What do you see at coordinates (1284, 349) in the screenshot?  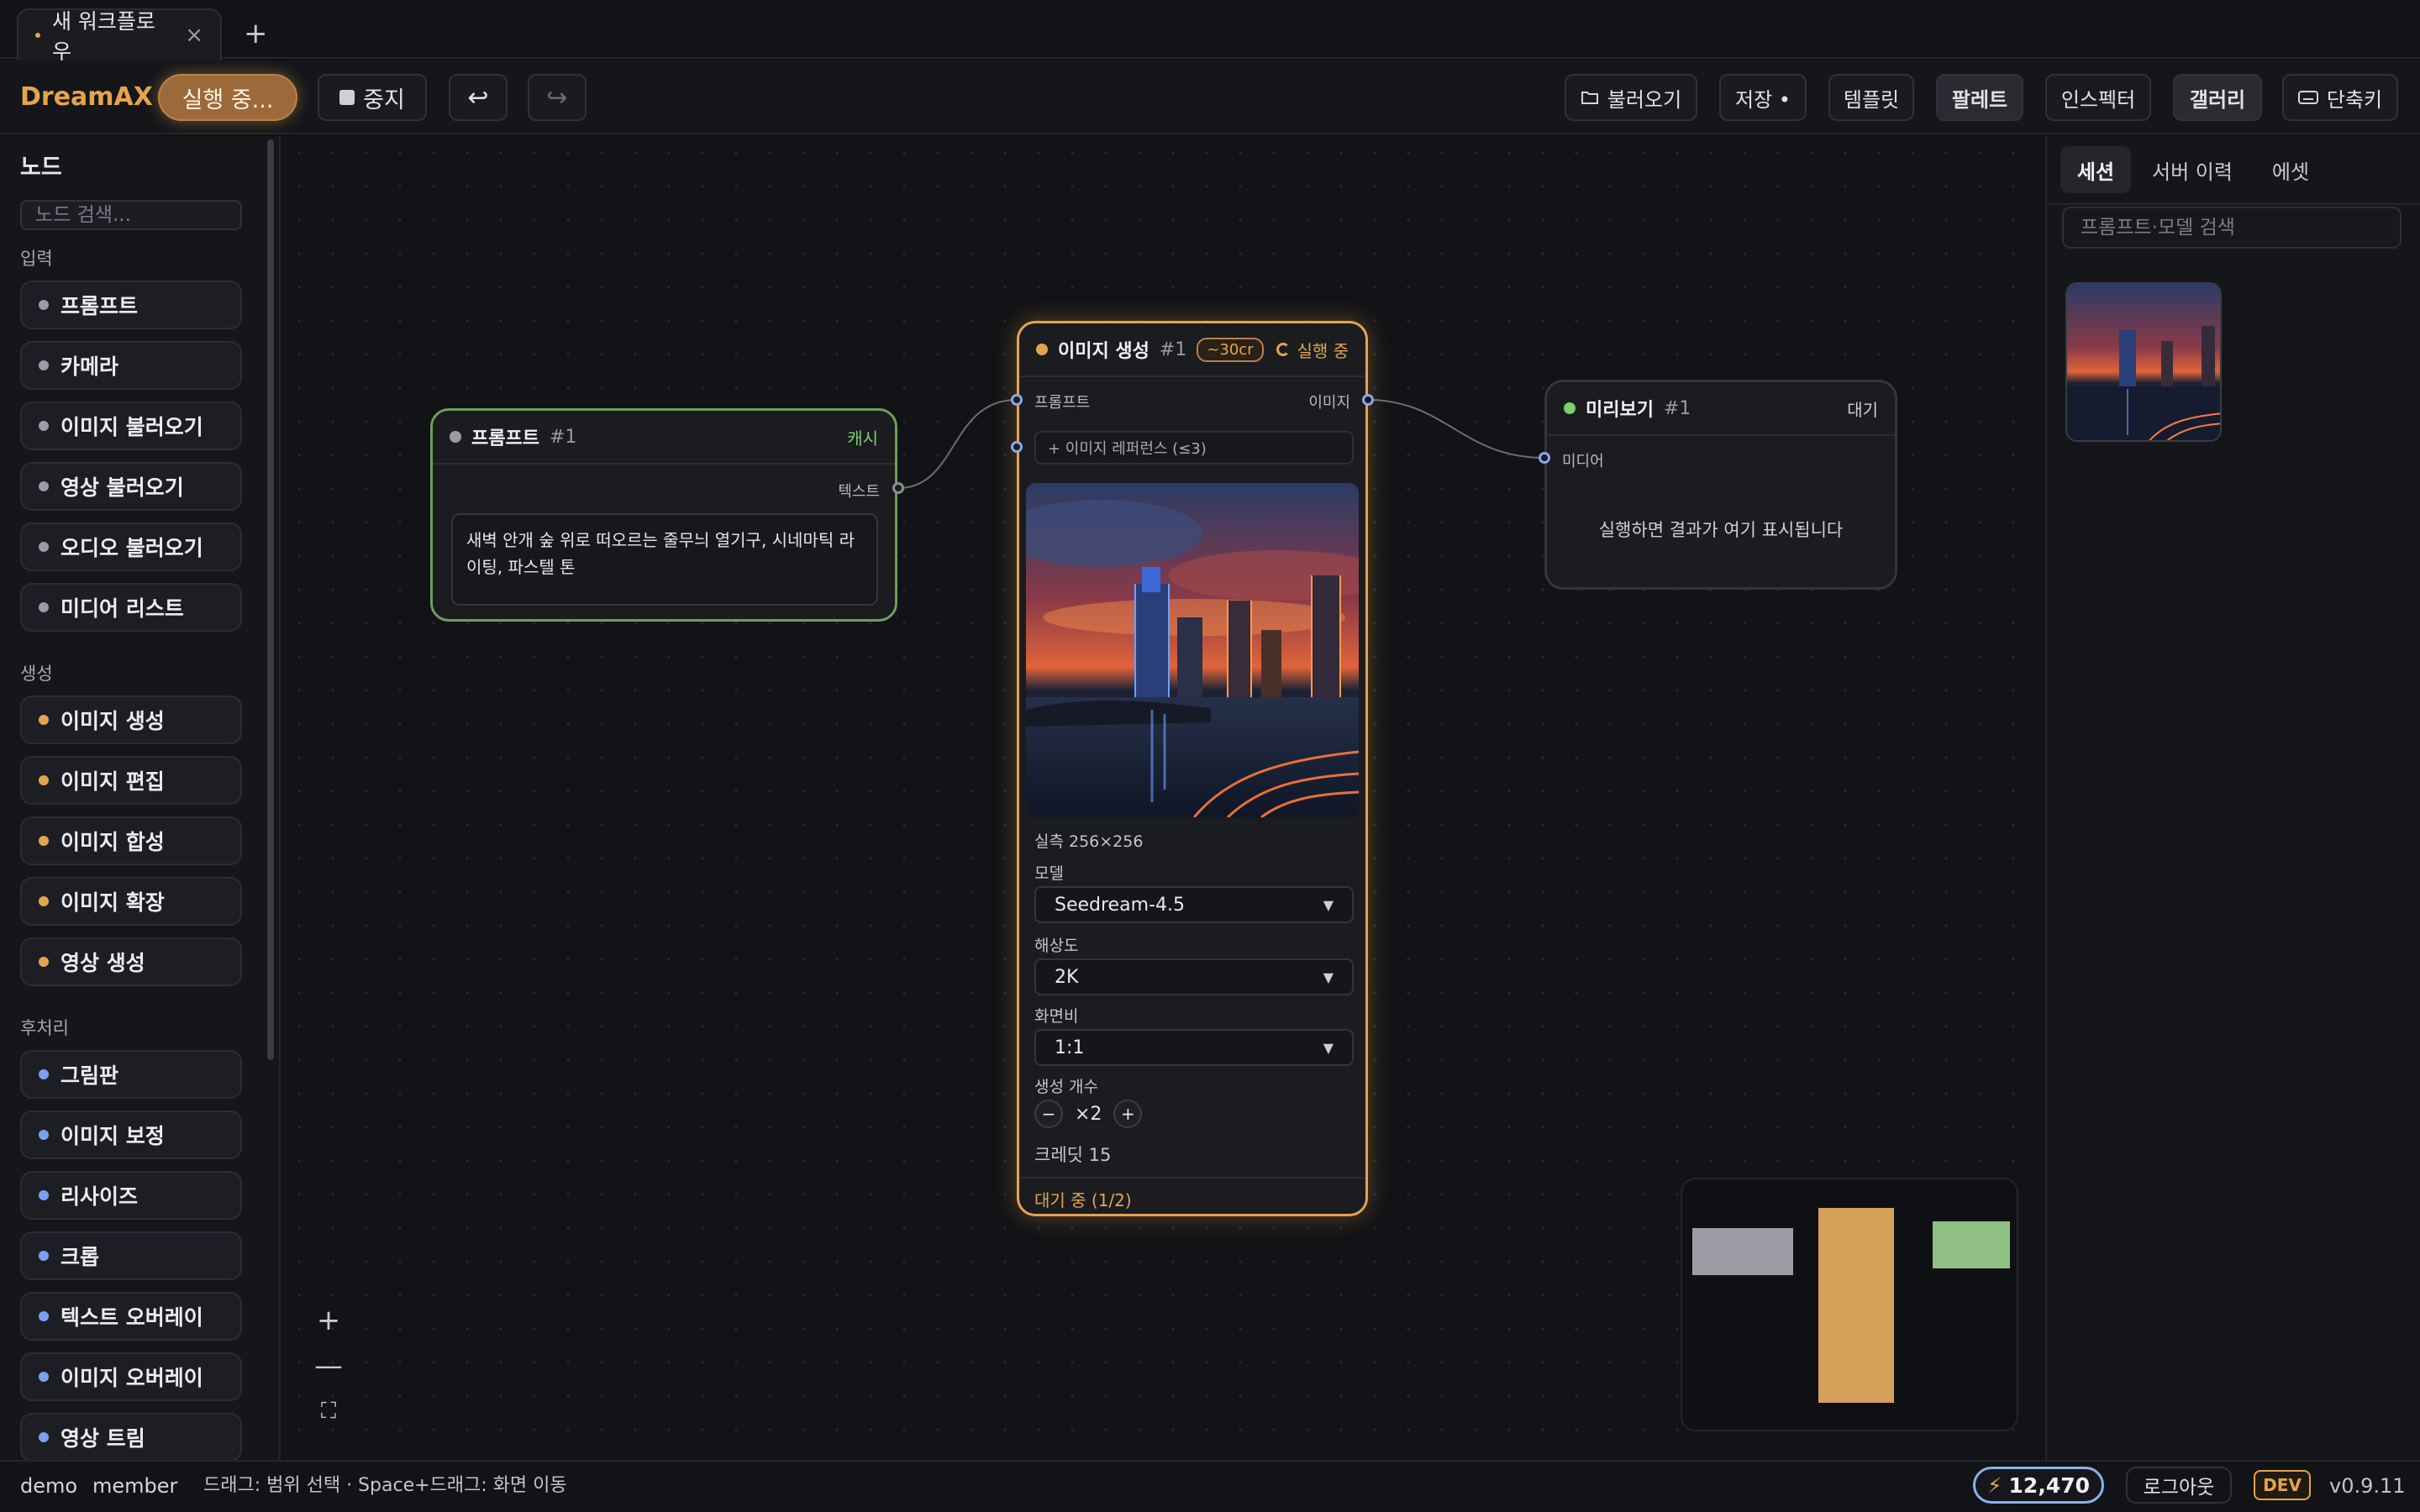 I see `spinner-icon` at bounding box center [1284, 349].